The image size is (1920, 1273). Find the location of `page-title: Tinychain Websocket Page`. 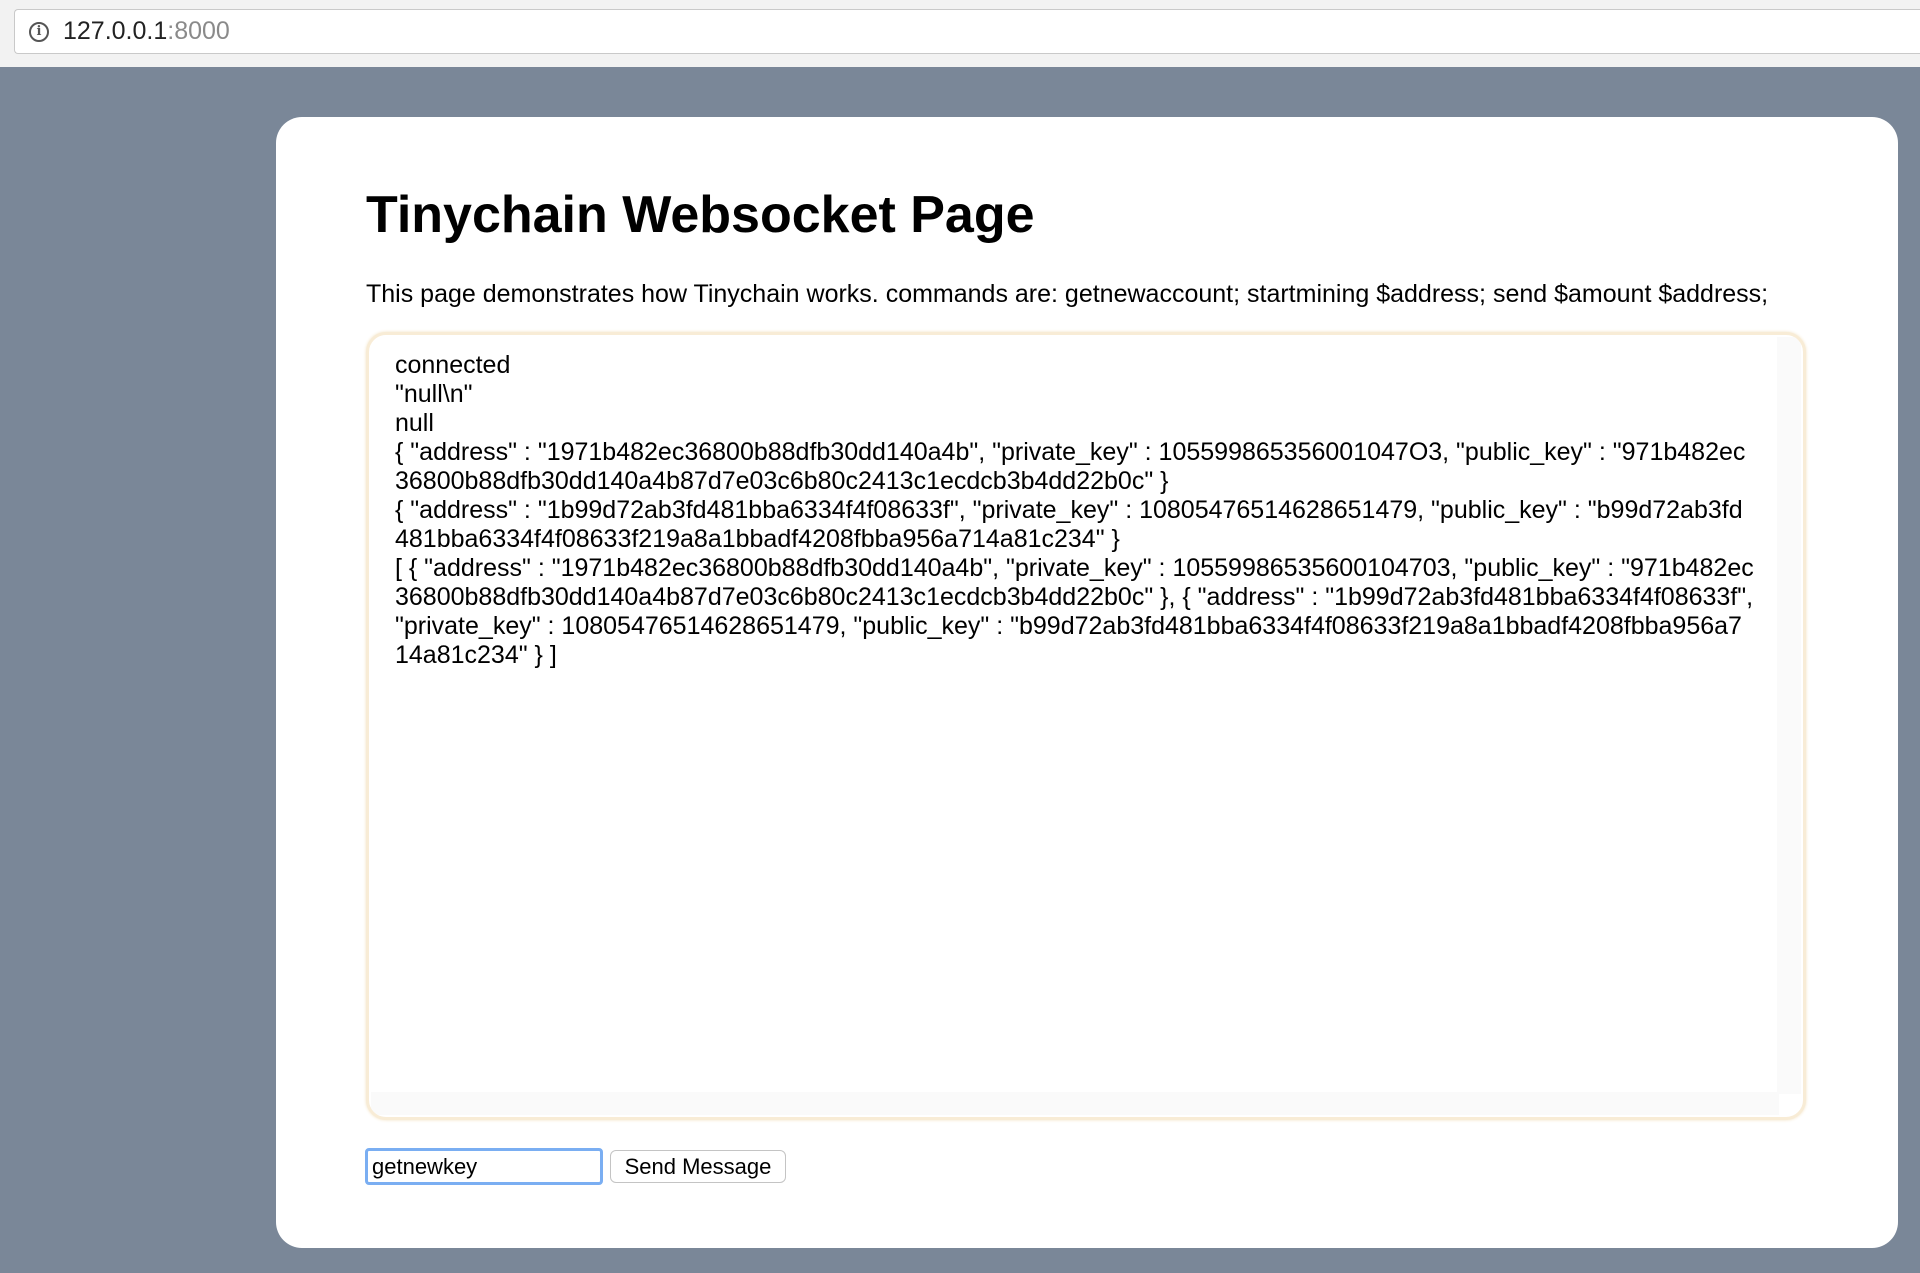

page-title: Tinychain Websocket Page is located at coordinates (700, 215).